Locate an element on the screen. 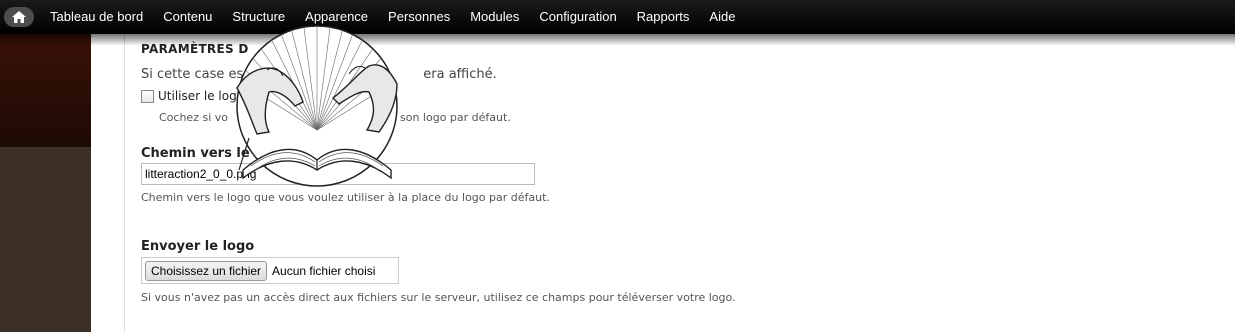 The image size is (1235, 332). menu-modules: Modules is located at coordinates (494, 17).